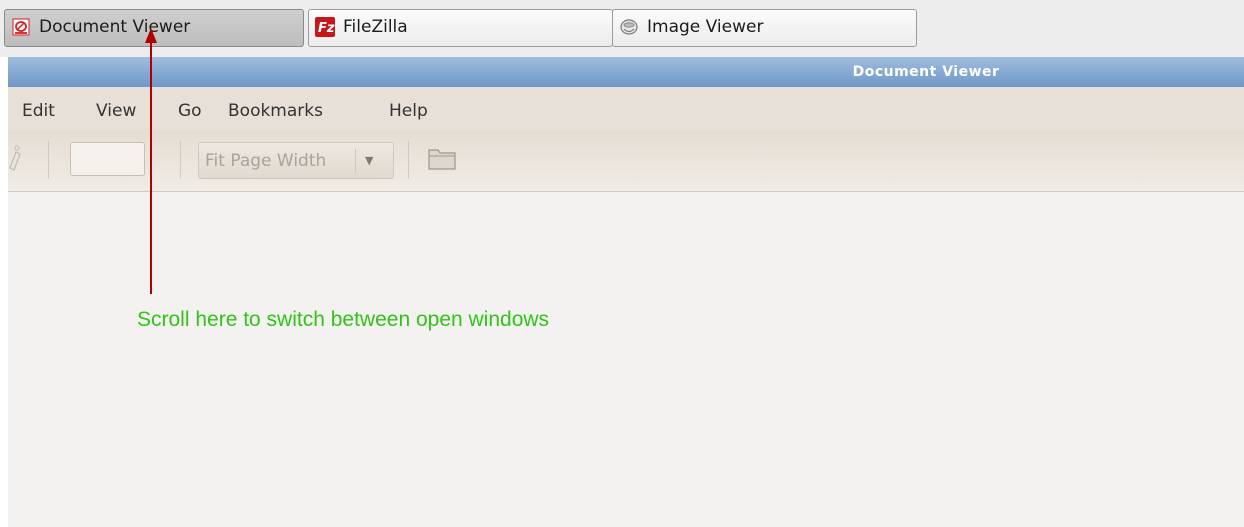  What do you see at coordinates (460, 28) in the screenshot?
I see `taskbar-button-filezilla: Fz FileZilla` at bounding box center [460, 28].